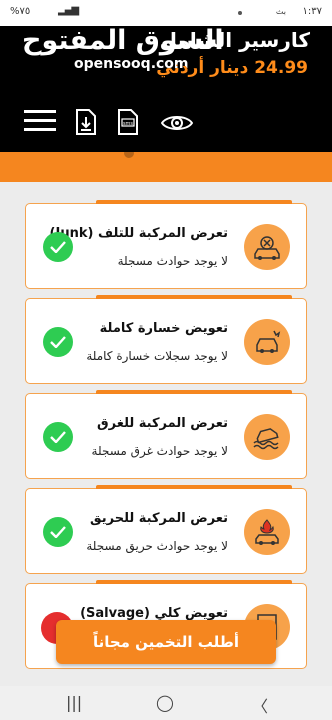 This screenshot has width=332, height=720. Describe the element at coordinates (267, 247) in the screenshot. I see `junk-car-icon` at that location.